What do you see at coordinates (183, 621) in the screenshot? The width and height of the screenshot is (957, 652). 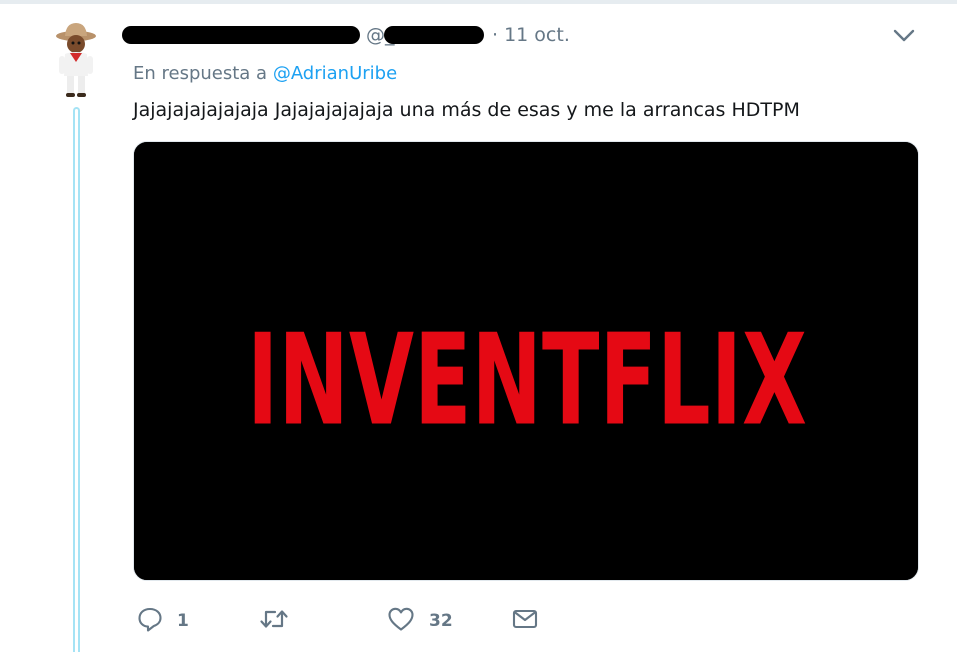 I see `reply-count: 1` at bounding box center [183, 621].